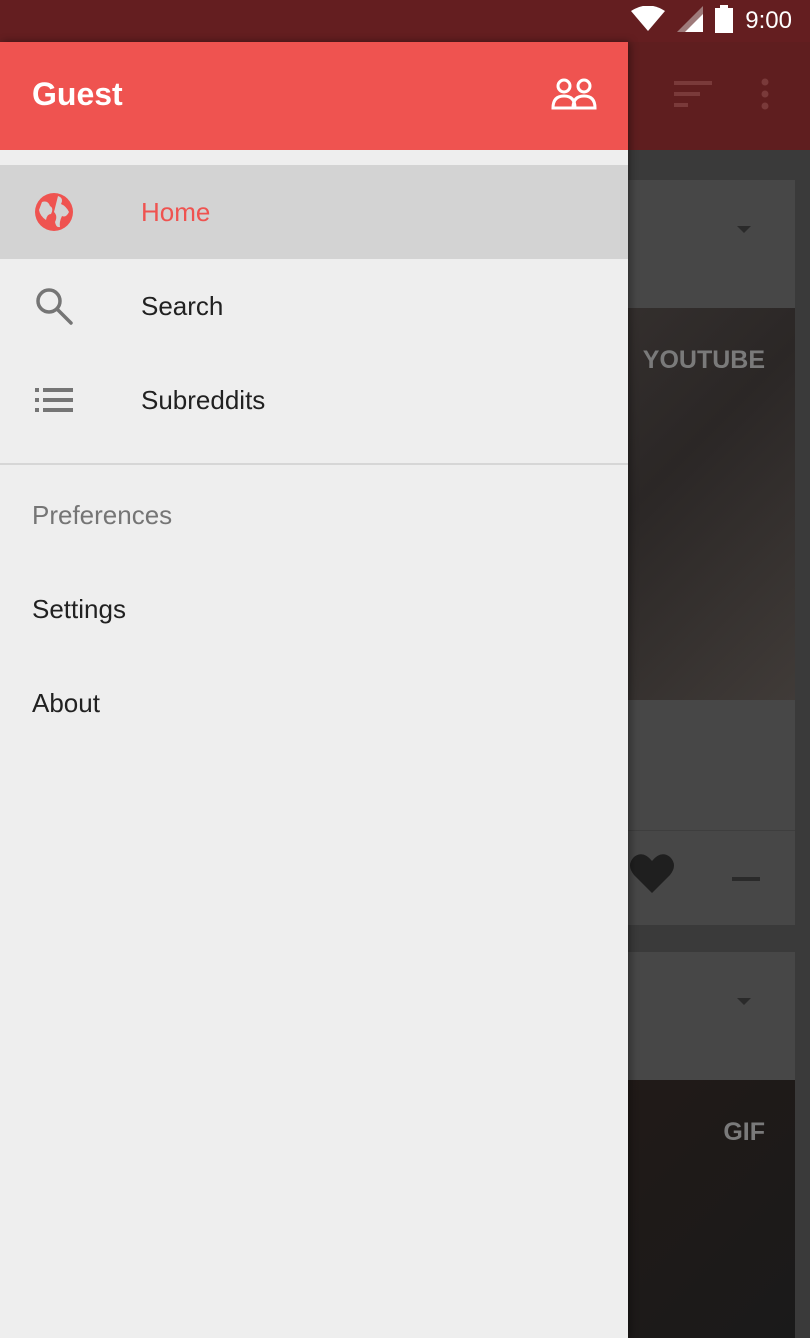  Describe the element at coordinates (182, 305) in the screenshot. I see `nav-item-label: Search` at that location.